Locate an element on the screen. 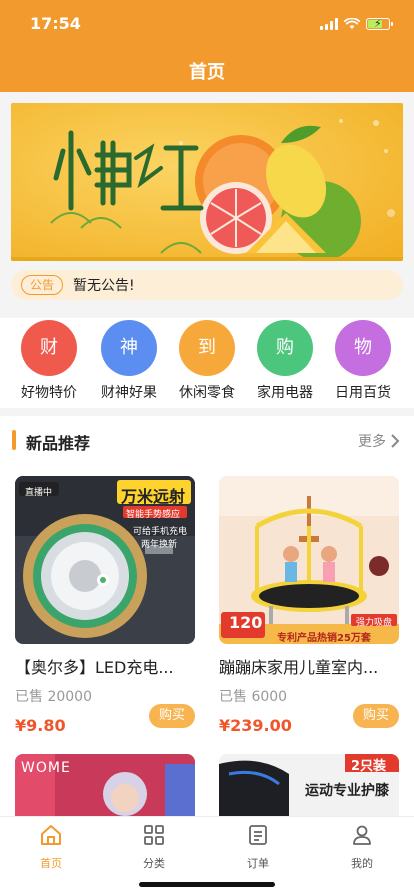  product-image: 2只装 运动专业护膝 is located at coordinates (309, 785).